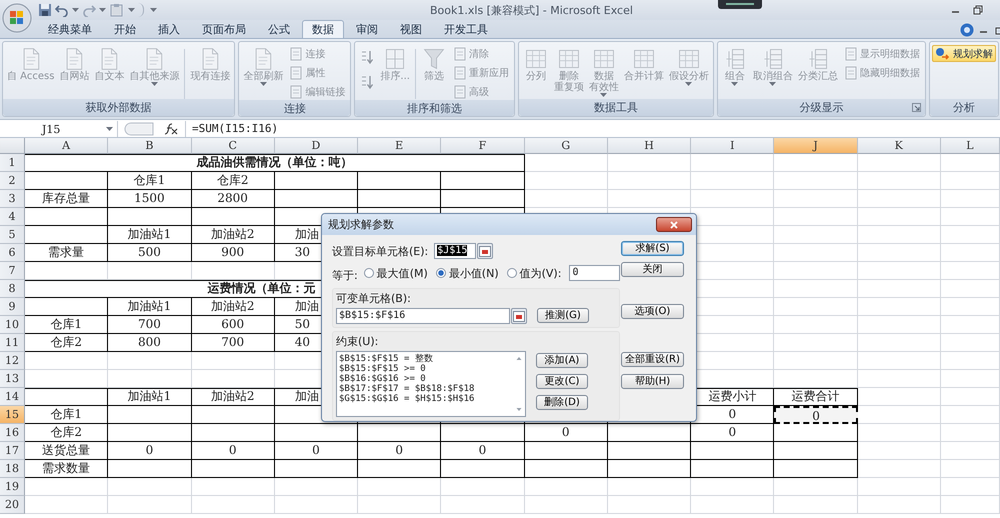  I want to click on value-field: 0, so click(594, 273).